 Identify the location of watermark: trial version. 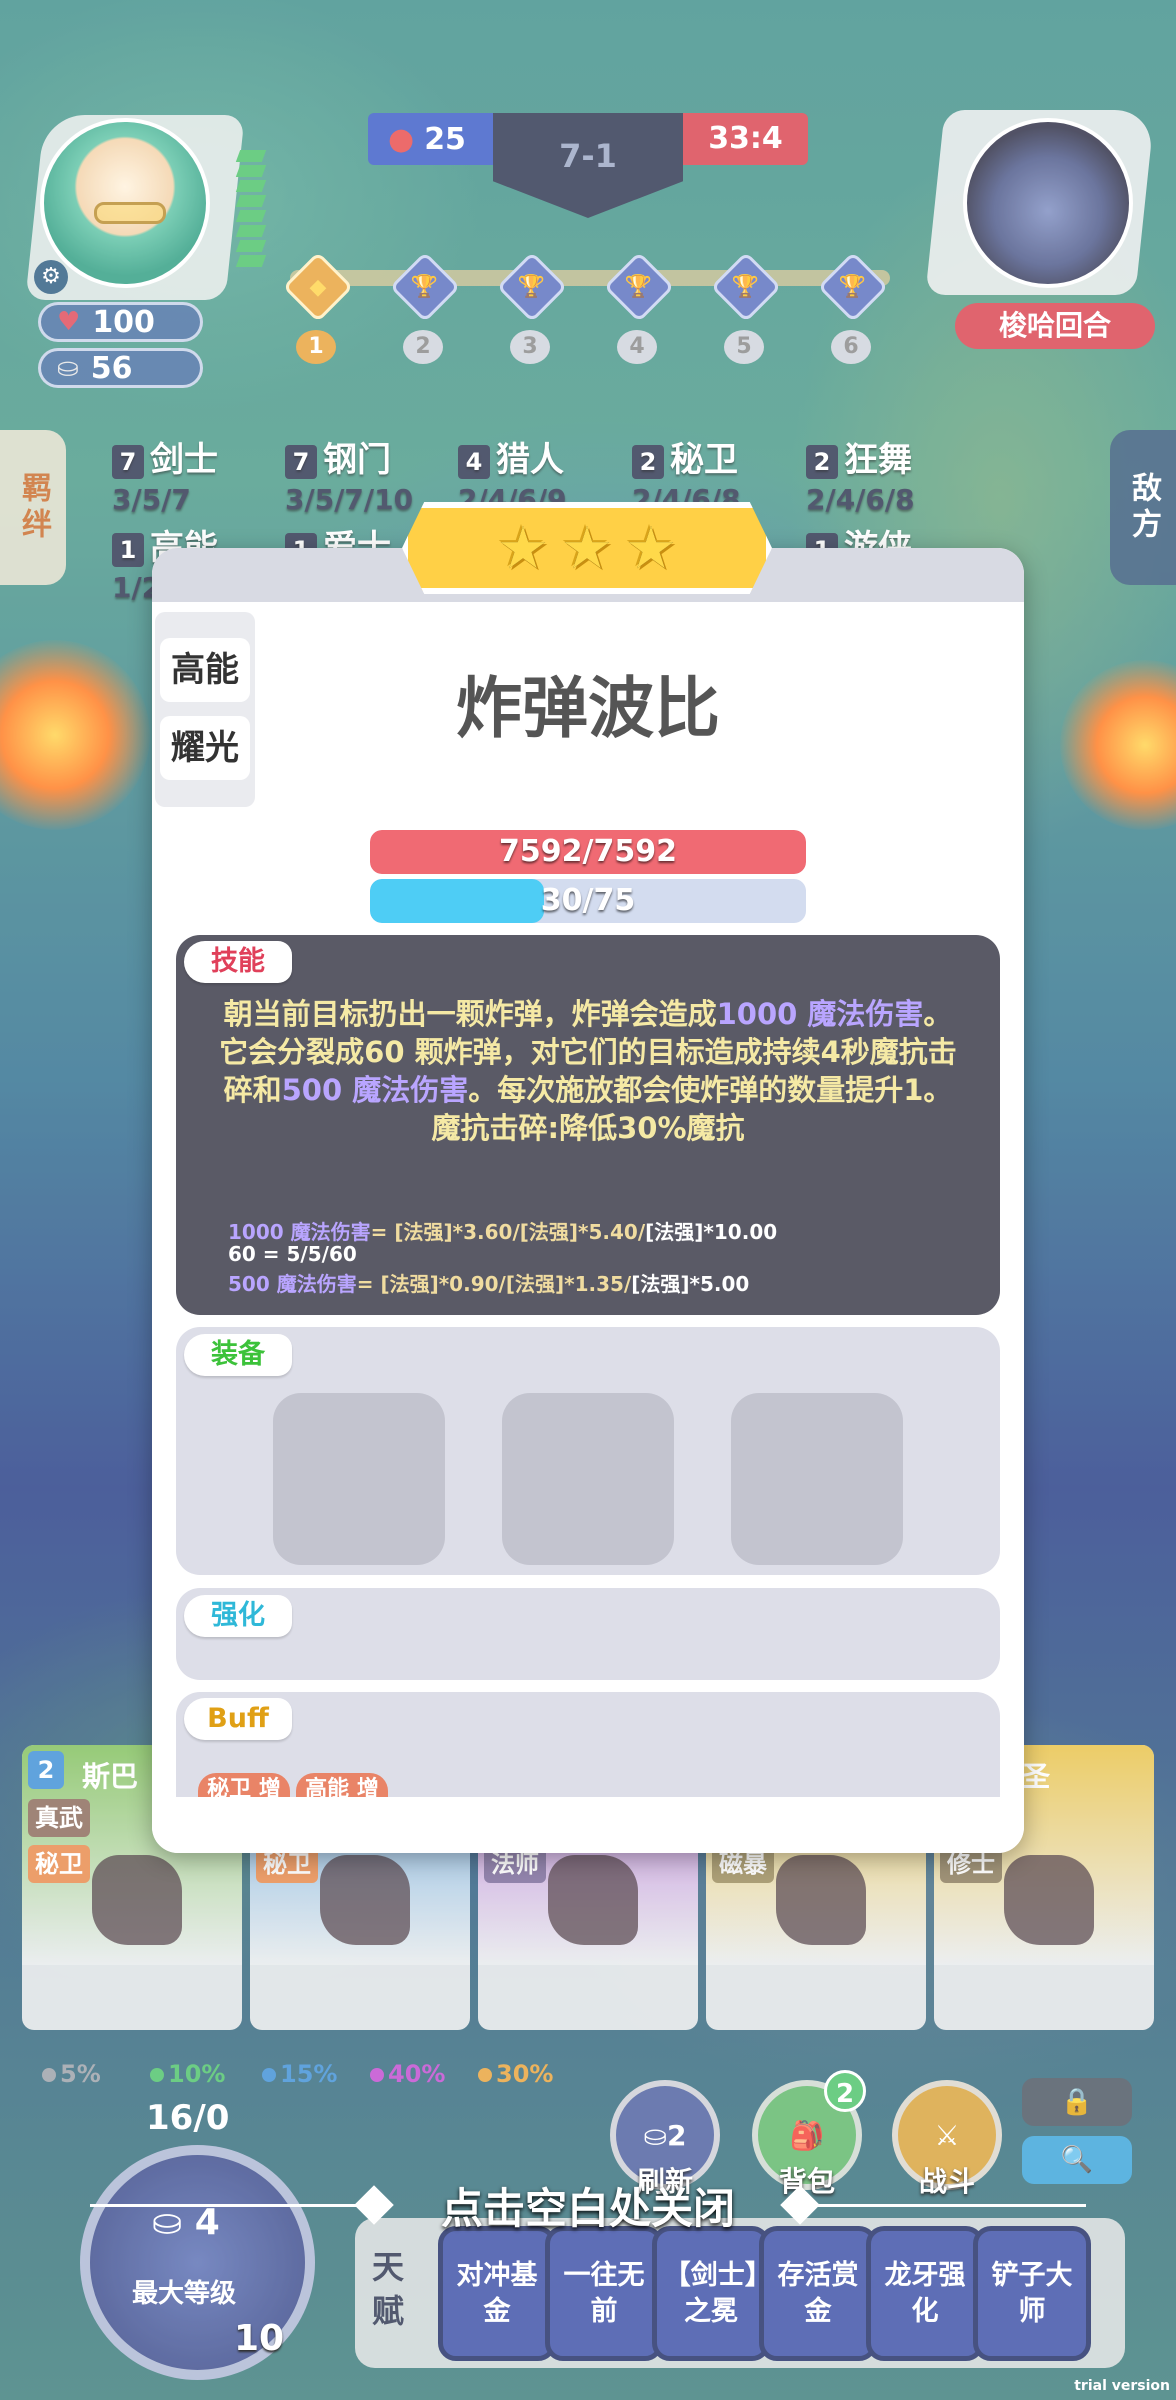
(1122, 2386).